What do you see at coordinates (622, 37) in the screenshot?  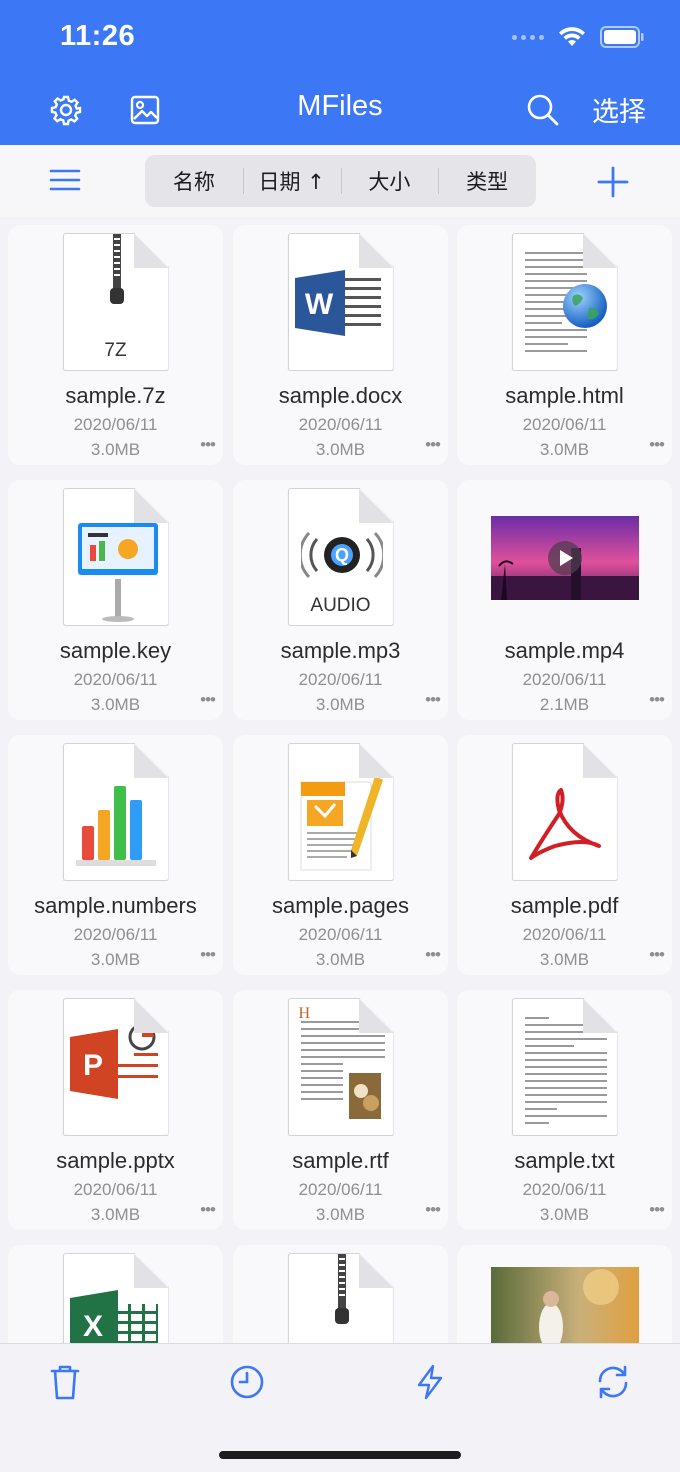 I see `battery-icon` at bounding box center [622, 37].